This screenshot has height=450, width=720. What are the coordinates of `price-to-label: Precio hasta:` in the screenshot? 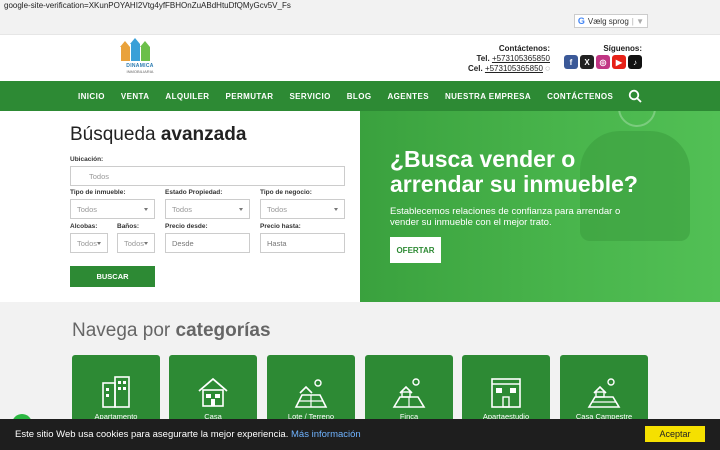 It's located at (280, 226).